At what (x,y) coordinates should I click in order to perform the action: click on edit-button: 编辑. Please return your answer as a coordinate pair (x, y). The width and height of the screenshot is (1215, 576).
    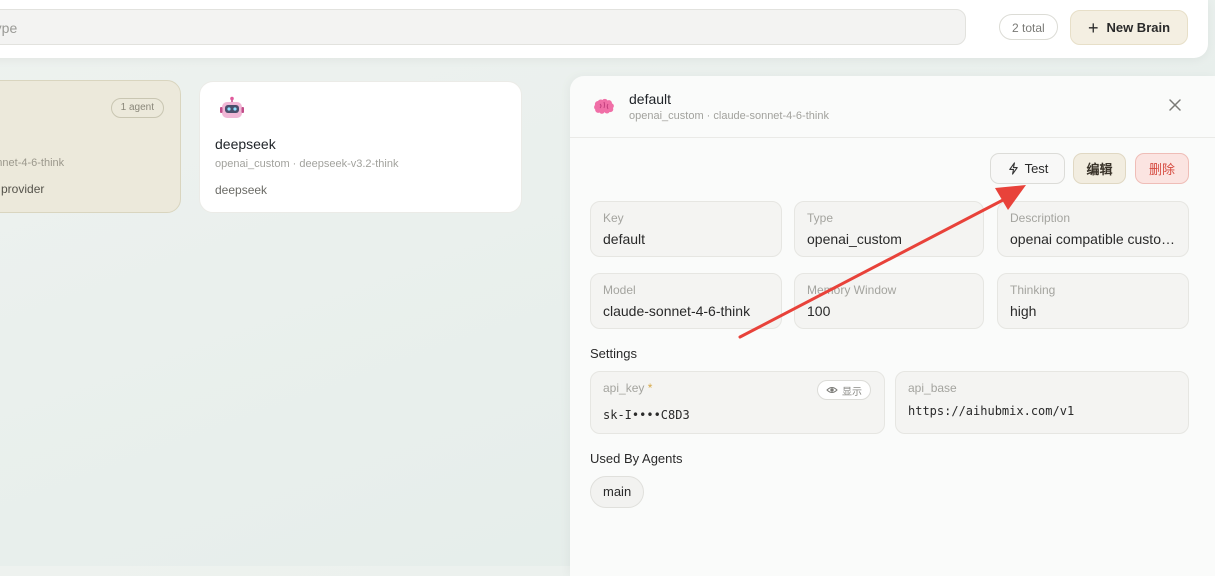
    Looking at the image, I should click on (1099, 168).